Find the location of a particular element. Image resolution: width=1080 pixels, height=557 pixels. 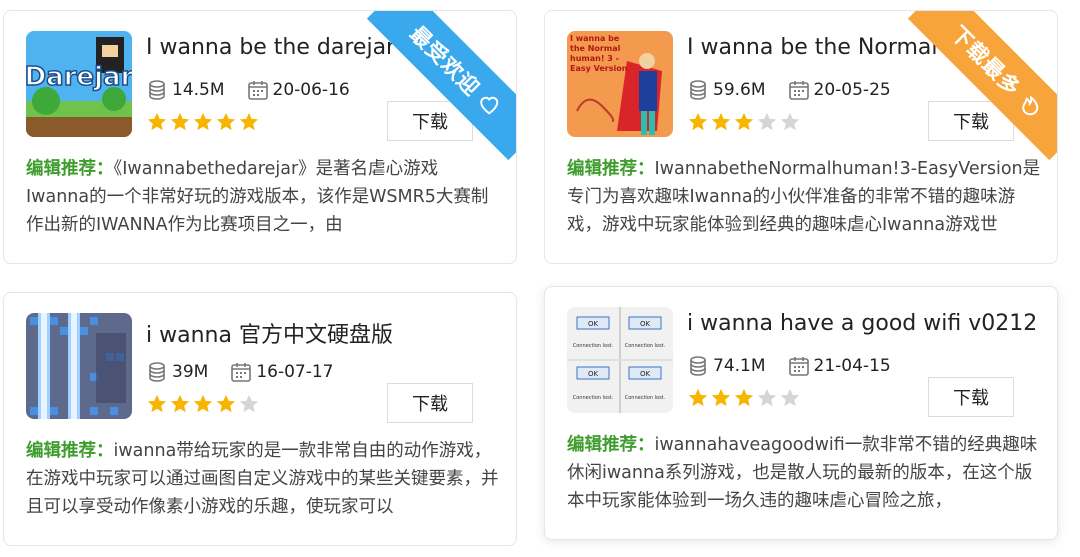

heart-icon is located at coordinates (489, 105).